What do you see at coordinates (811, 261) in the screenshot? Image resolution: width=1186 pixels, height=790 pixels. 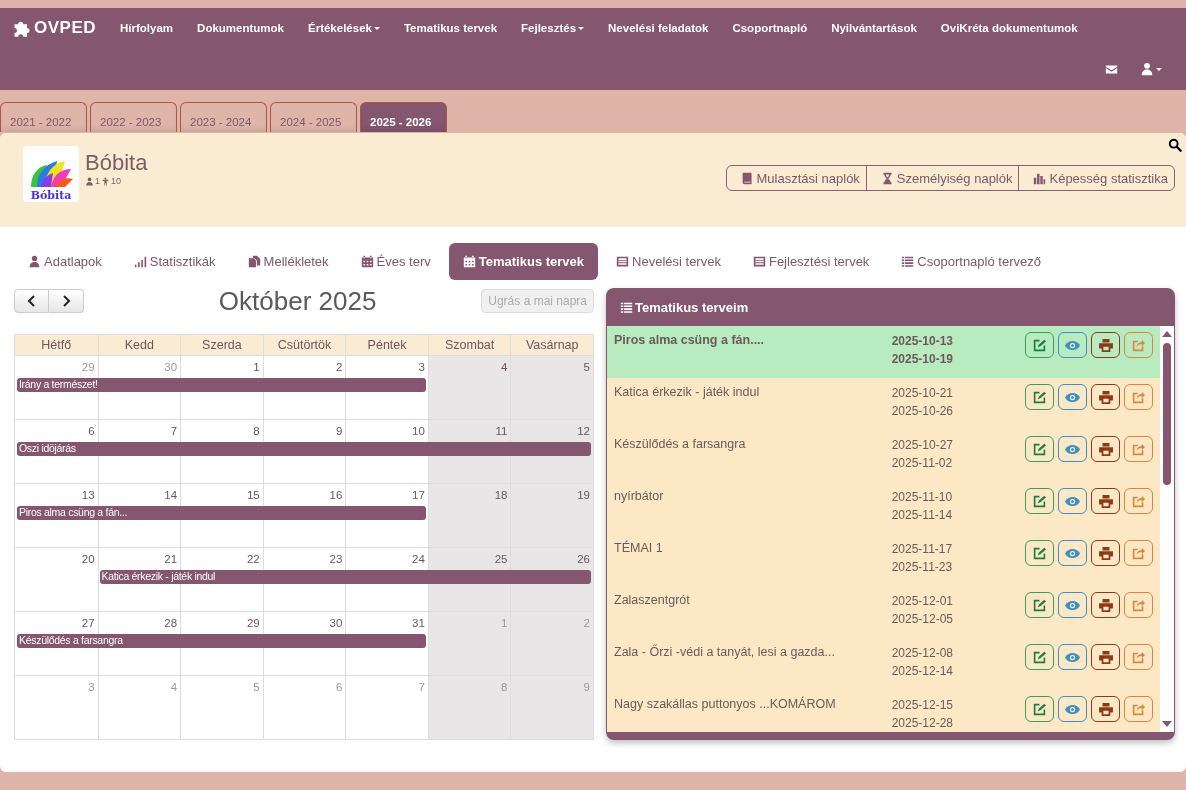 I see `section-tab: Fejlesztési tervek` at bounding box center [811, 261].